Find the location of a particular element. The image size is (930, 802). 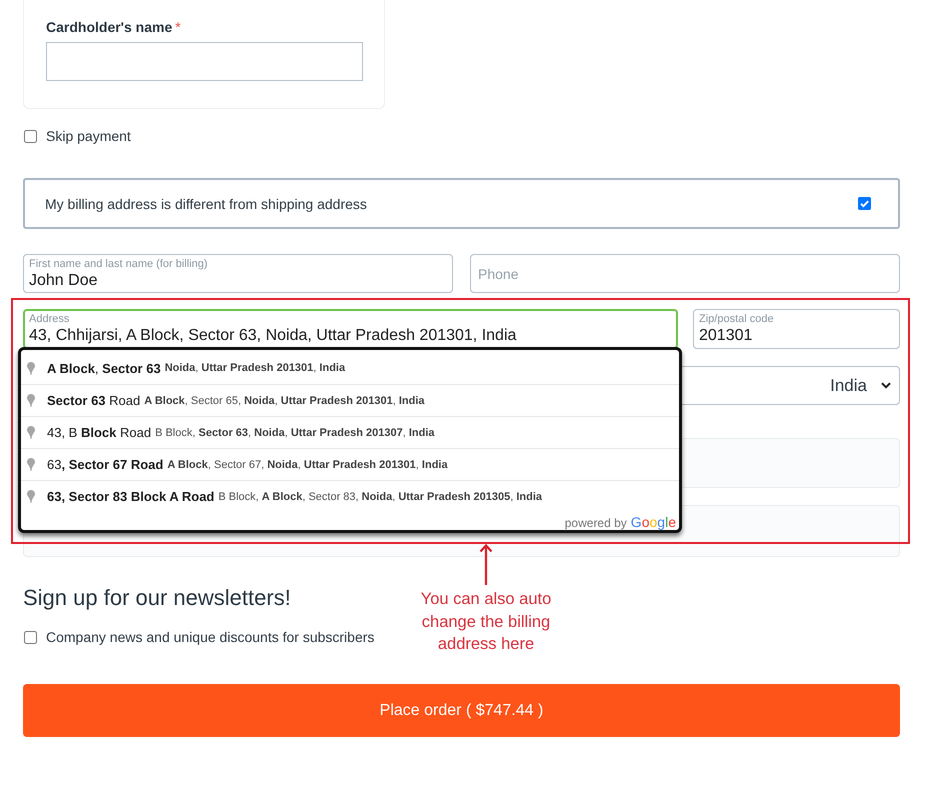

field-label: Cardholder's name * is located at coordinates (114, 27).